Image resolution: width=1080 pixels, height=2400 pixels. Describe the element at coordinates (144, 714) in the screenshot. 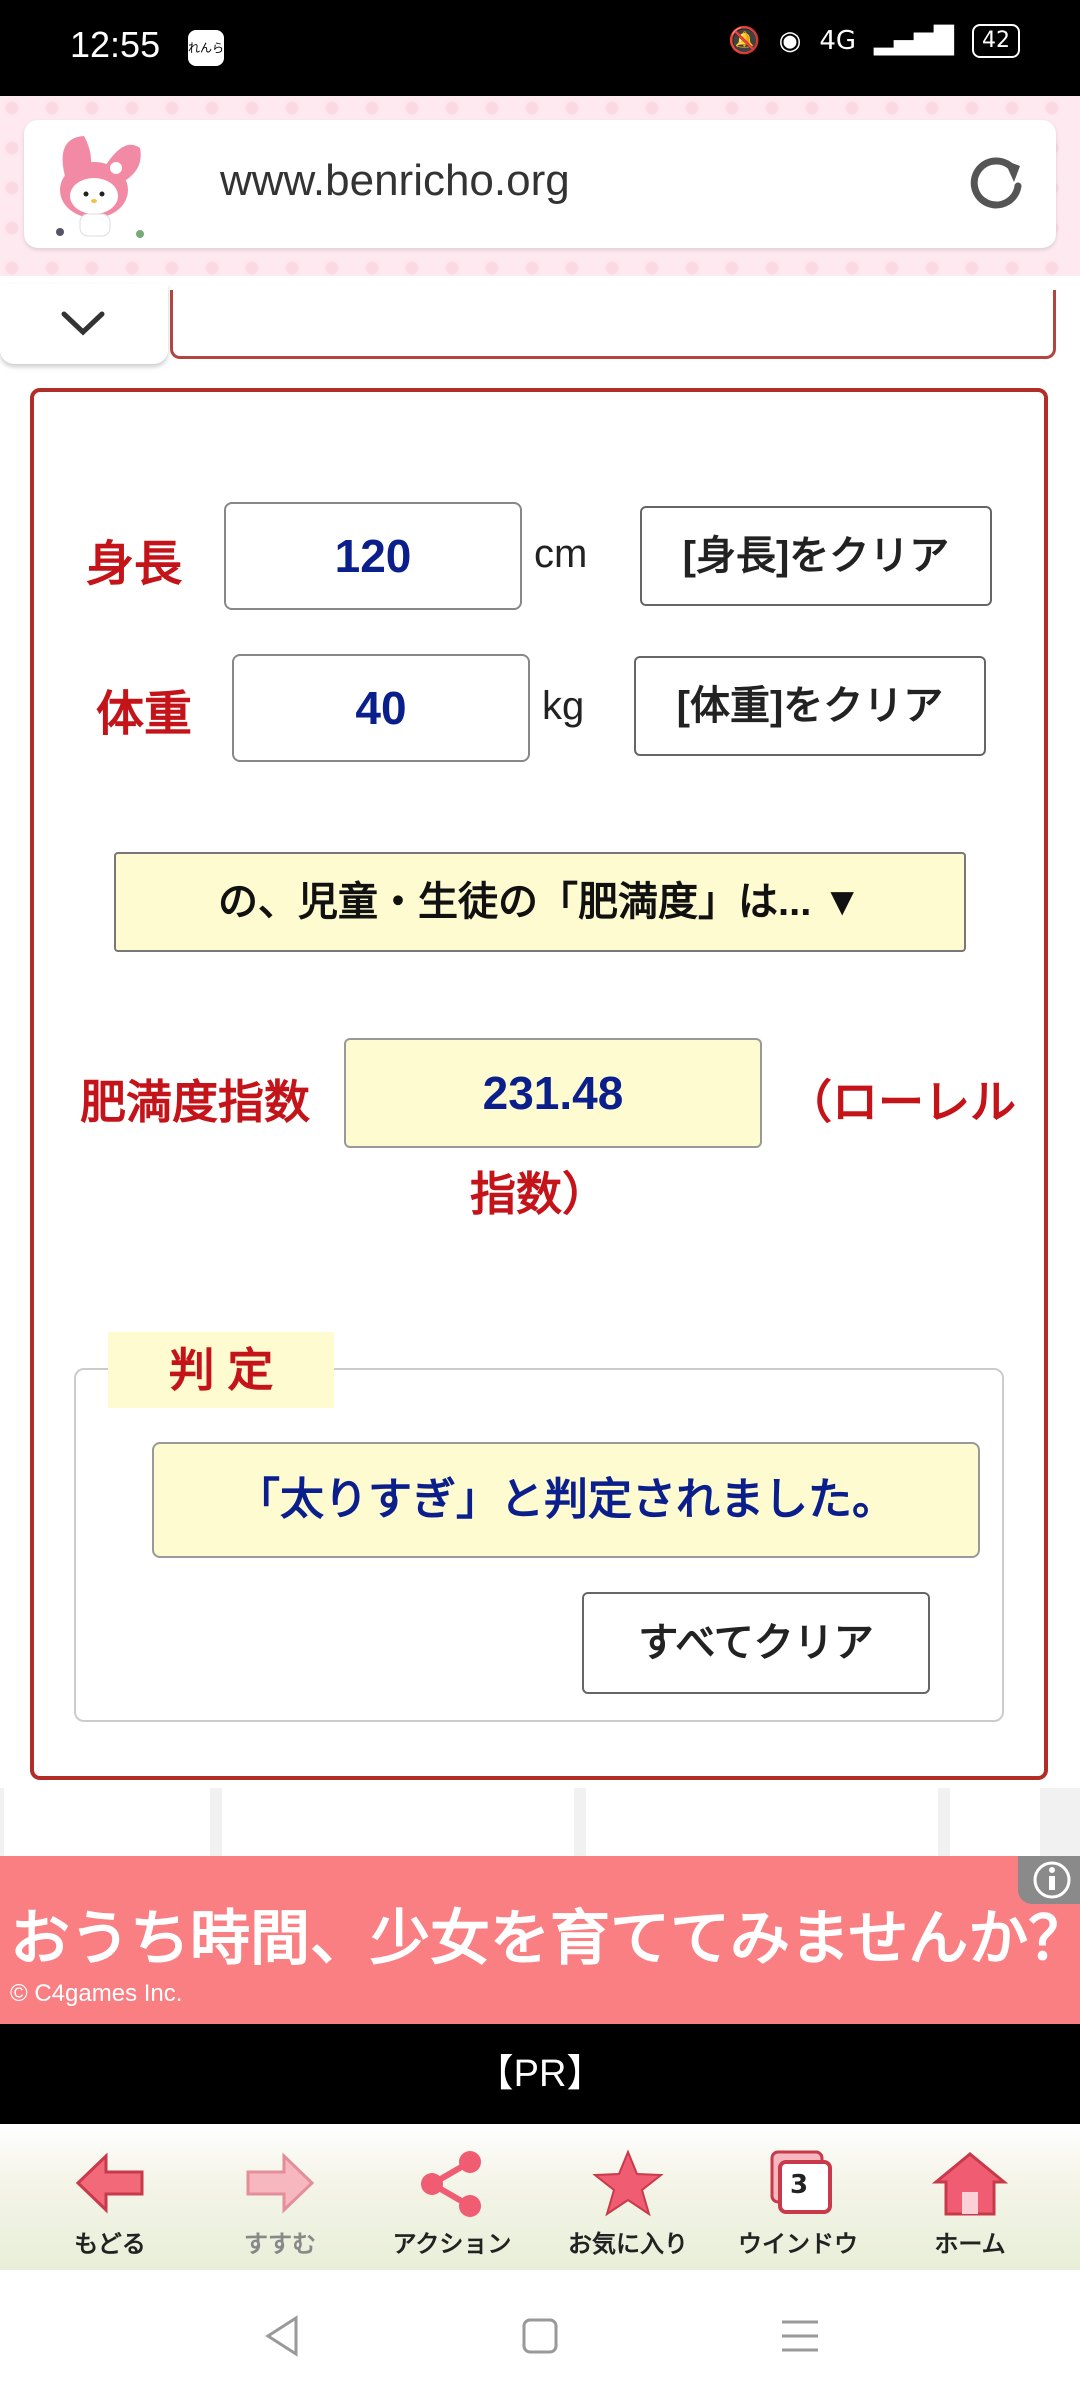

I see `weight-label: 体重` at that location.